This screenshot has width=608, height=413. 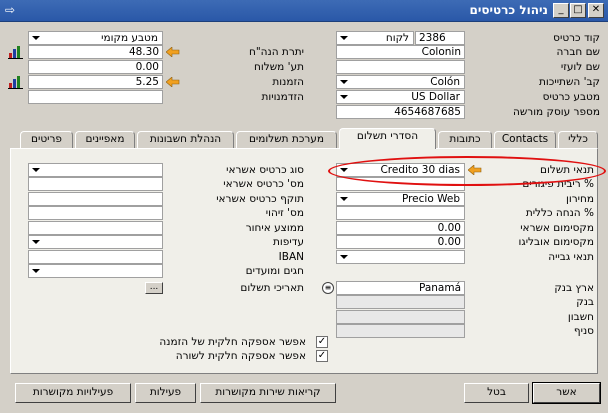 I want to click on local-currency-select: מטבע מקומי, so click(x=95, y=38).